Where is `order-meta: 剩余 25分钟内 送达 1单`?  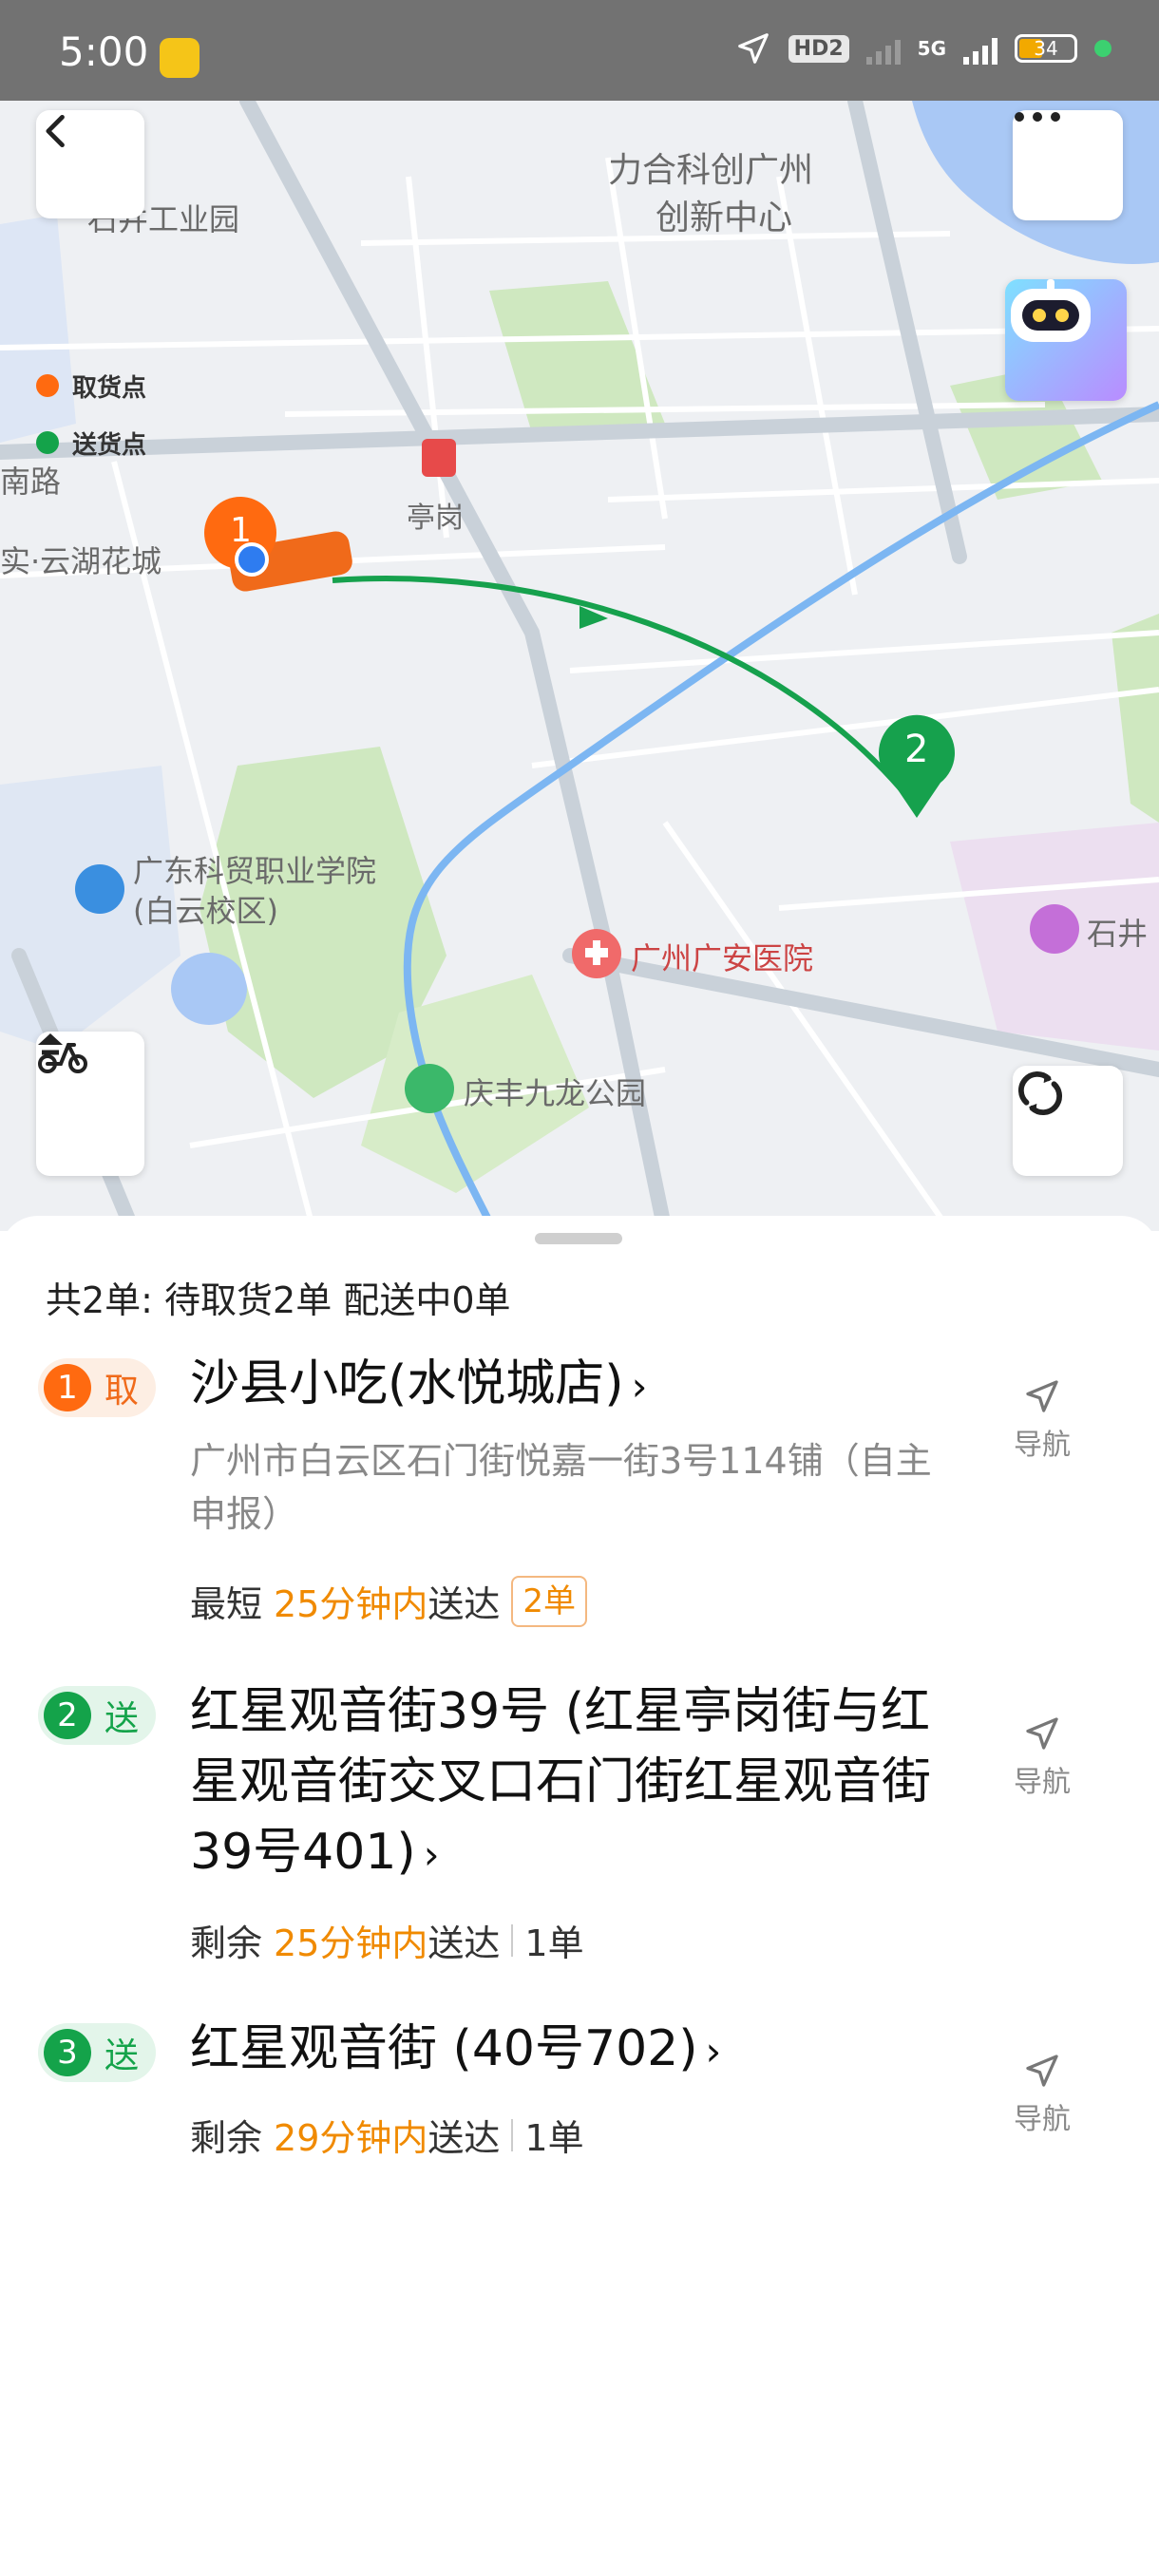
order-meta: 剩余 25分钟内 送达 1单 is located at coordinates (387, 1940).